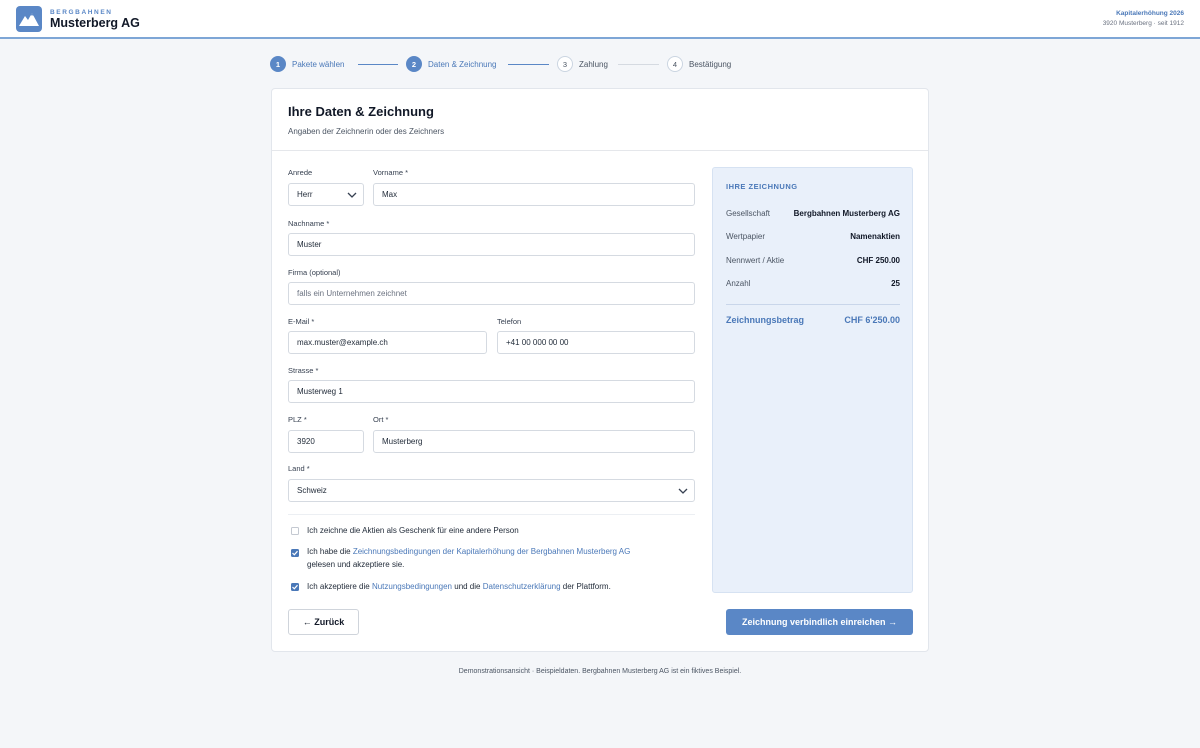 This screenshot has height=748, width=1200. Describe the element at coordinates (81, 12) in the screenshot. I see `brand-small-label: BERGBAHNEN` at that location.